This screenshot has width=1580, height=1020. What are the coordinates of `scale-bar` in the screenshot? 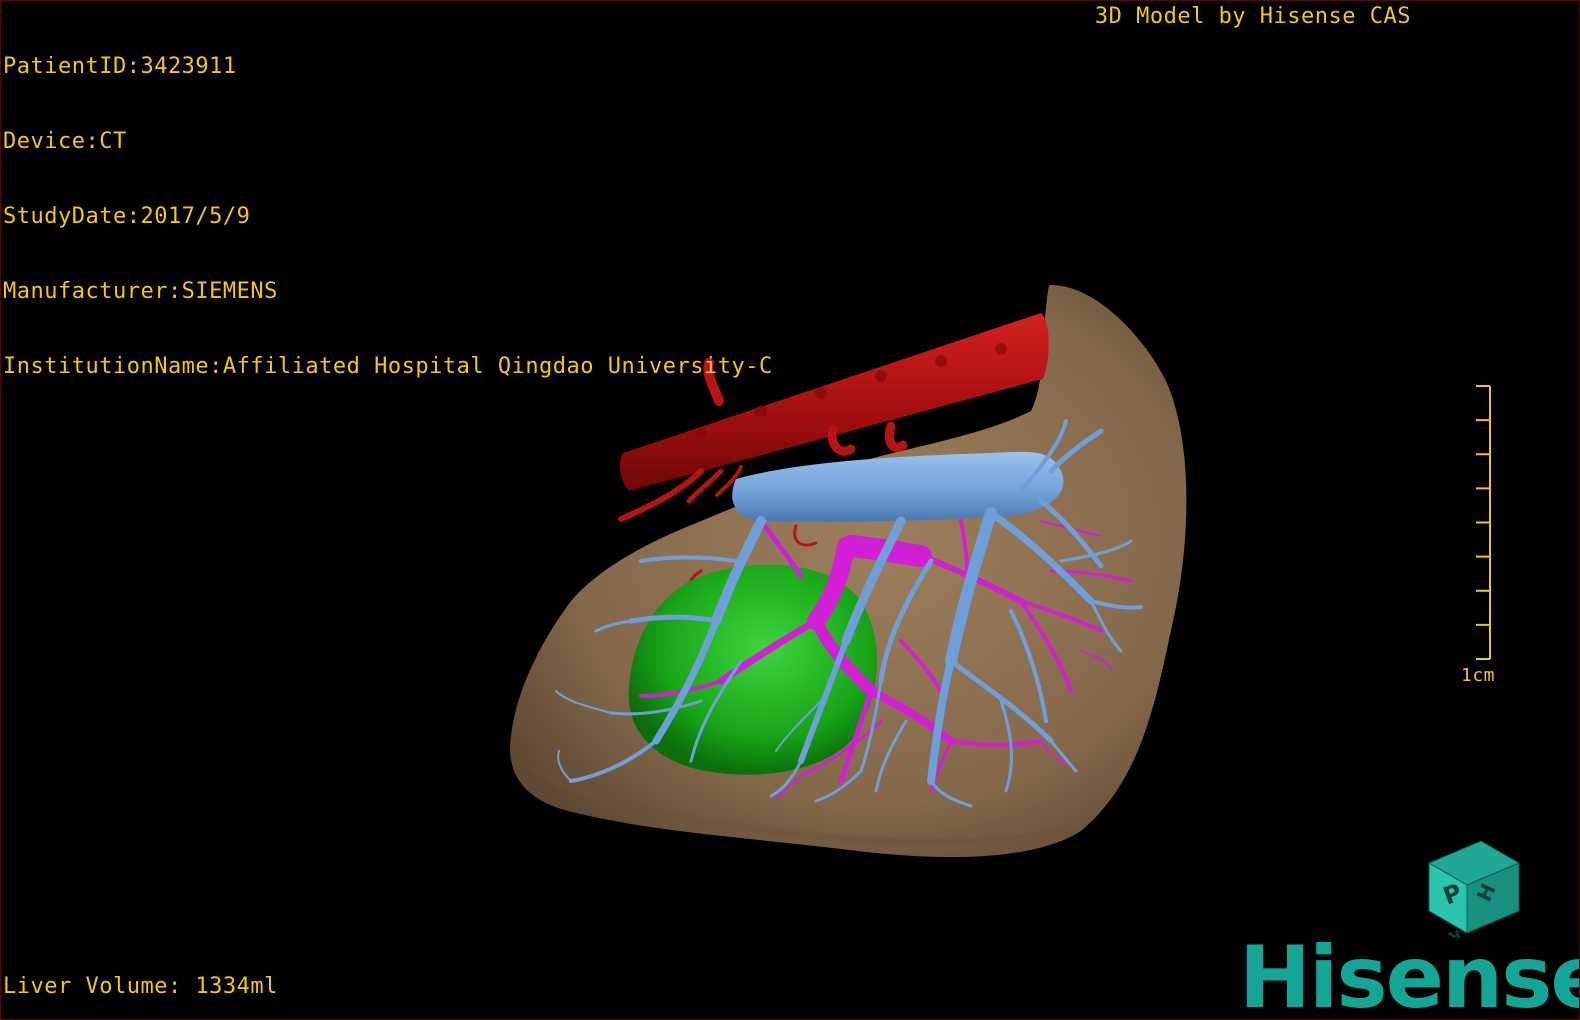 It's located at (1483, 522).